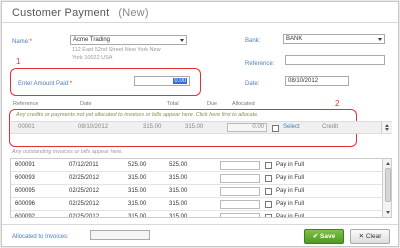 This screenshot has width=400, height=248. Describe the element at coordinates (294, 39) in the screenshot. I see `bank-value: BANK` at that location.